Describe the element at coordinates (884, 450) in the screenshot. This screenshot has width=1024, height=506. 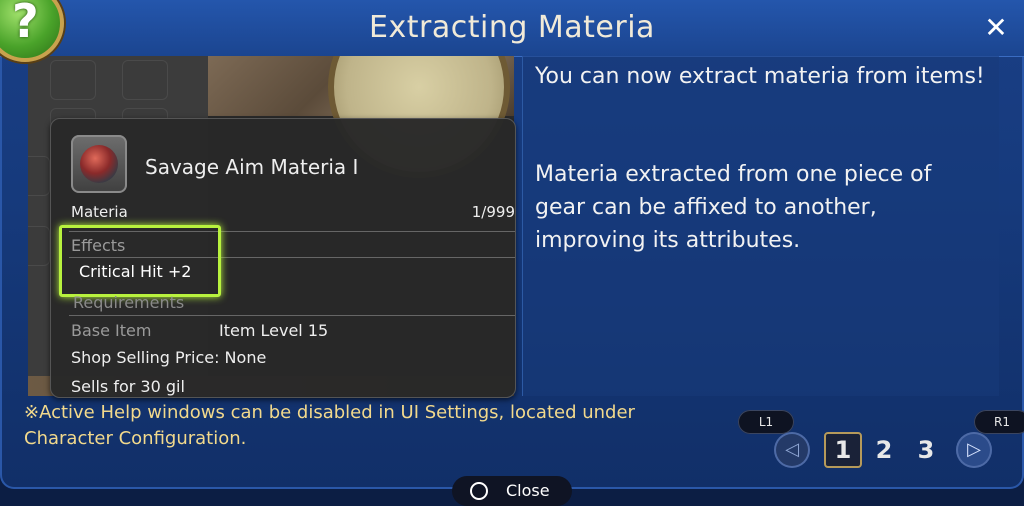
I see `page-2-button: 2` at that location.